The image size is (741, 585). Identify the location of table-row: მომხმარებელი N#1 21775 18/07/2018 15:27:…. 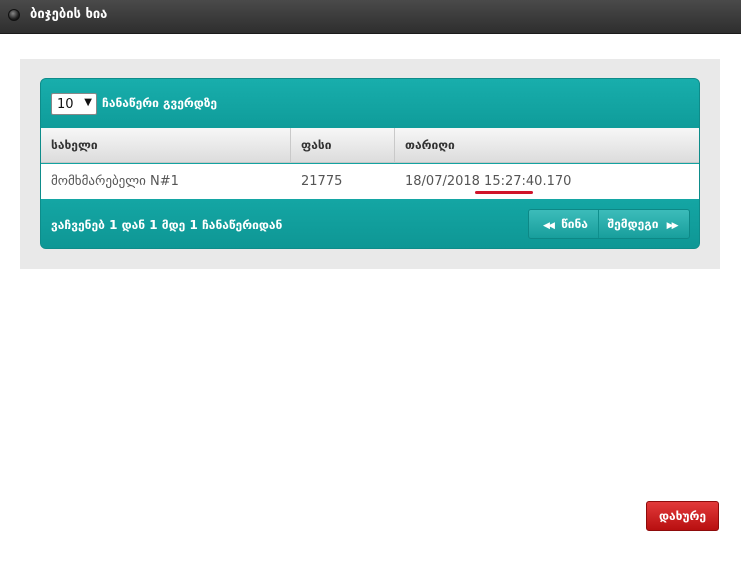
(370, 181).